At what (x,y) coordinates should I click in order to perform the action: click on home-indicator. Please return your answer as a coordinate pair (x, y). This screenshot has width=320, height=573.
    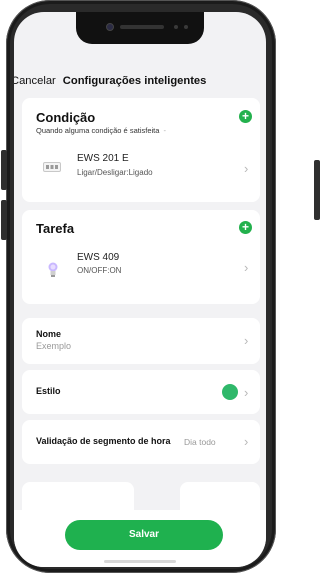
    Looking at the image, I should click on (140, 561).